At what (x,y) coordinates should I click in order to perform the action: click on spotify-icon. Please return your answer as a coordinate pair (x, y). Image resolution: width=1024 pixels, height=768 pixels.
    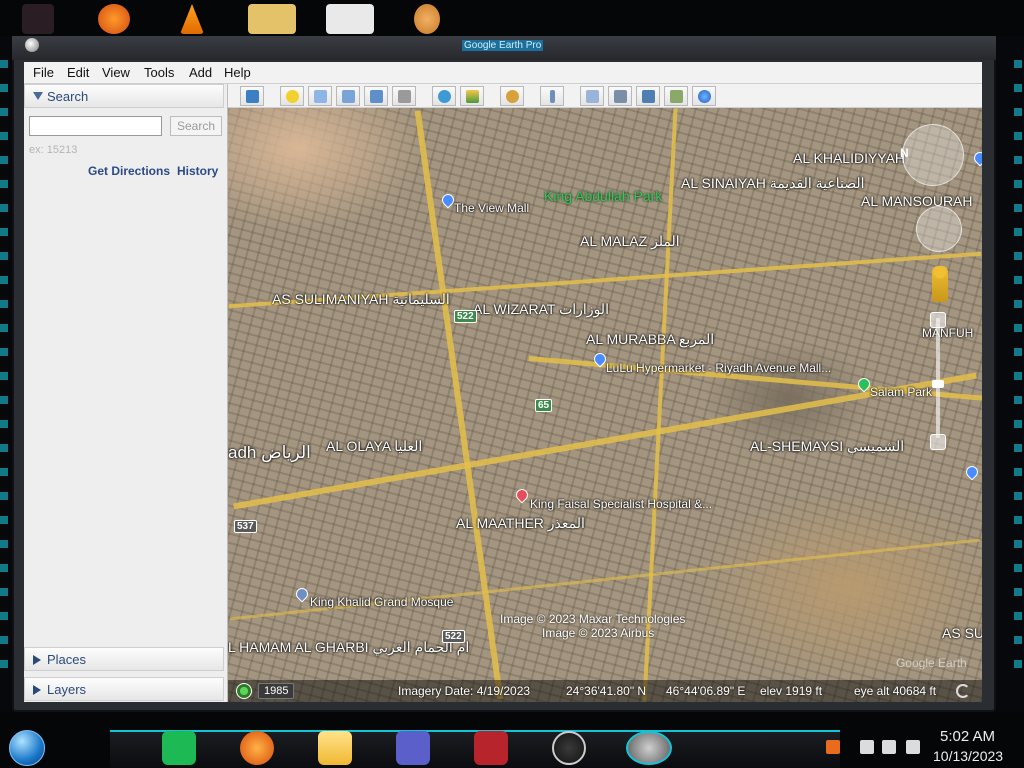
    Looking at the image, I should click on (179, 748).